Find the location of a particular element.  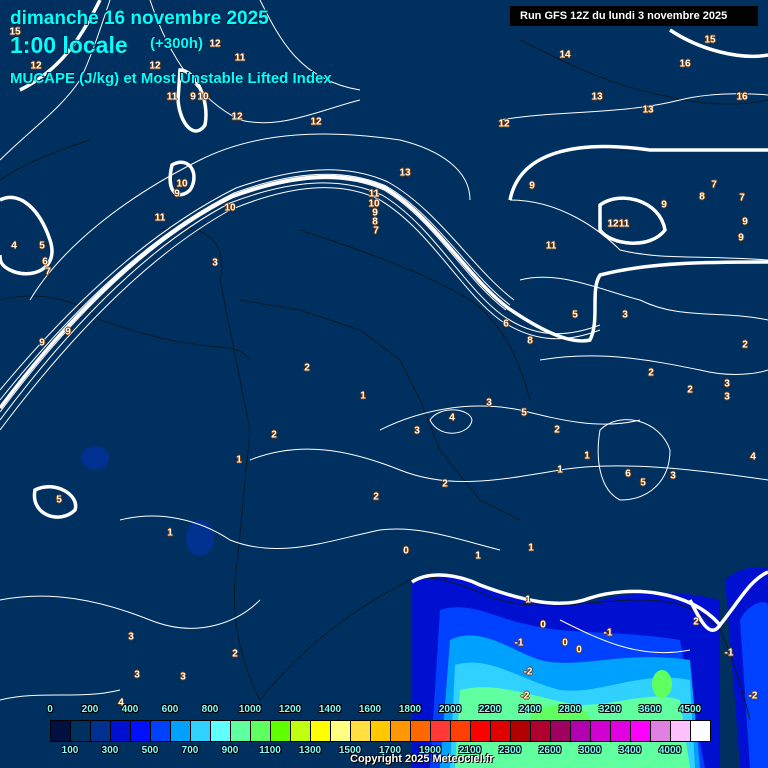

colorbar-tick-label: 3200 is located at coordinates (610, 709).